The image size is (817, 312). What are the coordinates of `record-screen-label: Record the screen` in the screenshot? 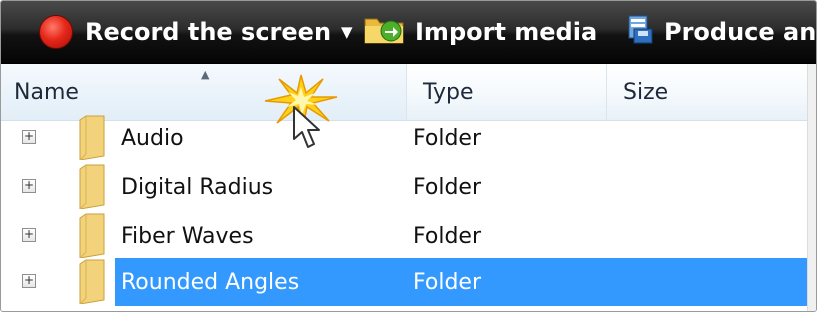 It's located at (208, 32).